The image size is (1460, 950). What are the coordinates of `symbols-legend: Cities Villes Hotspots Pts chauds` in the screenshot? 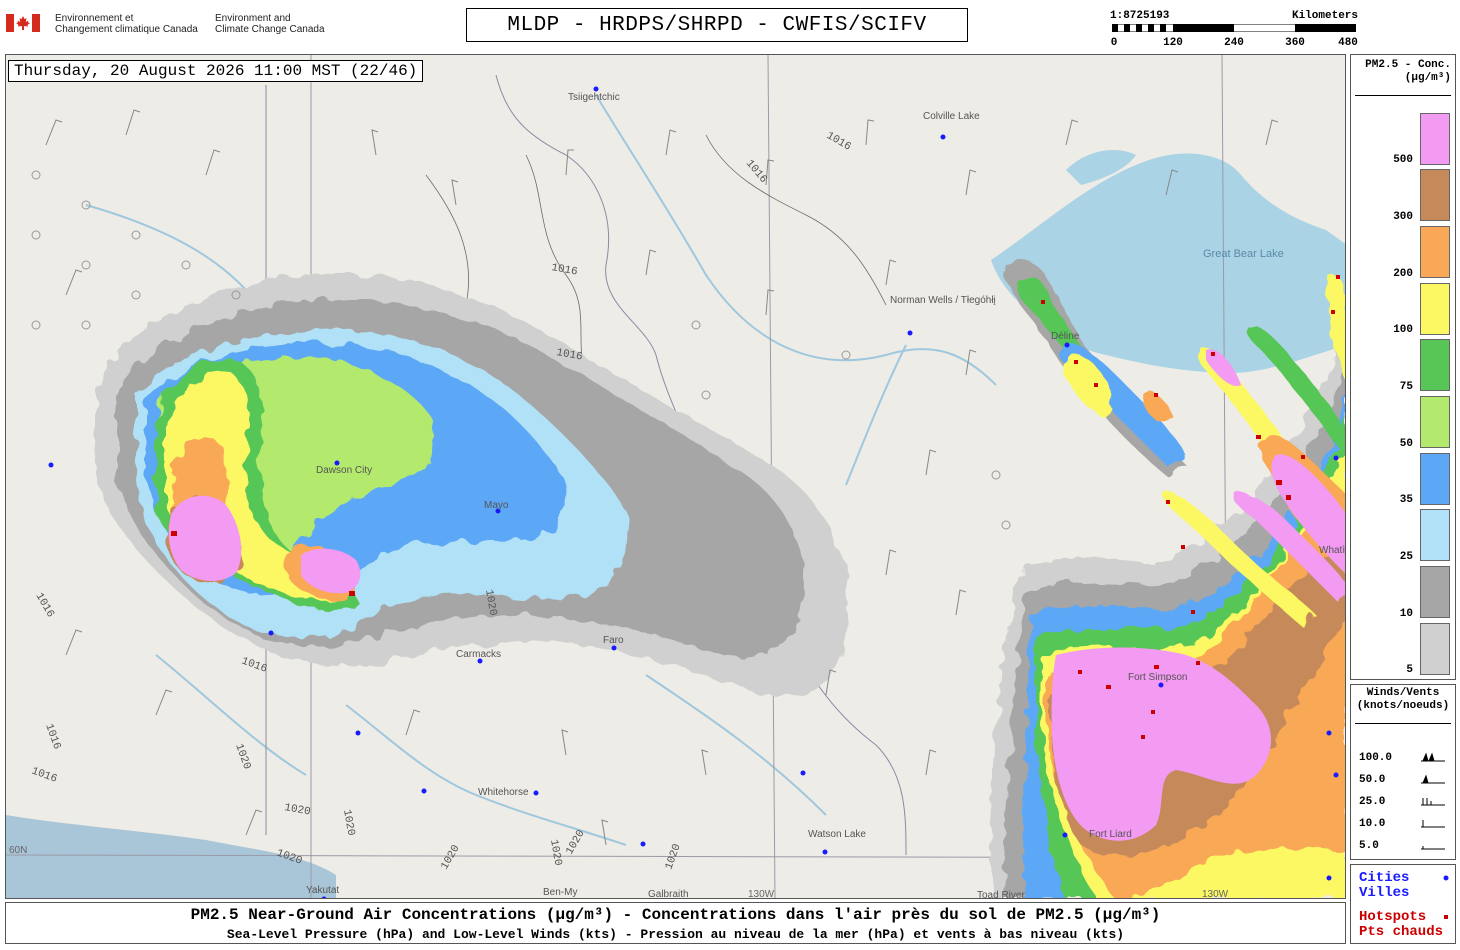 It's located at (1403, 904).